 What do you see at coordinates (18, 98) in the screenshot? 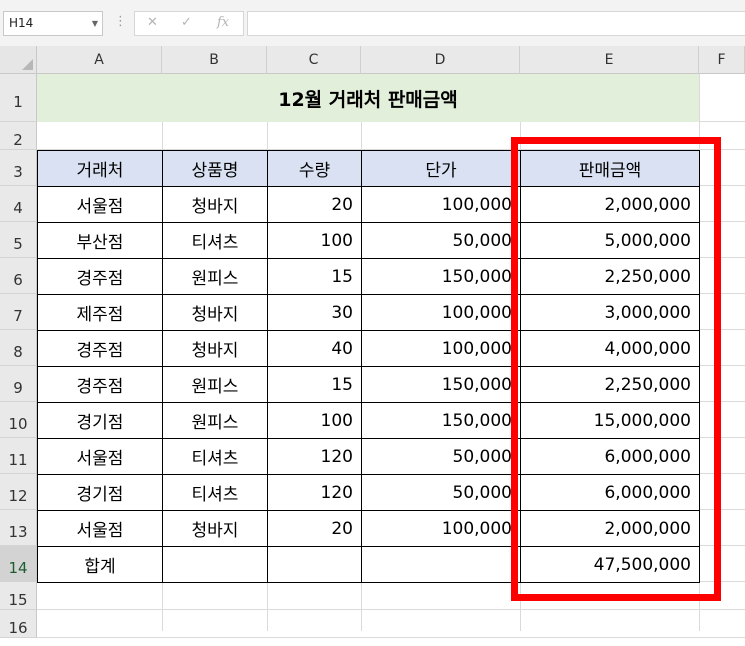
I see `row-header-1: 1` at bounding box center [18, 98].